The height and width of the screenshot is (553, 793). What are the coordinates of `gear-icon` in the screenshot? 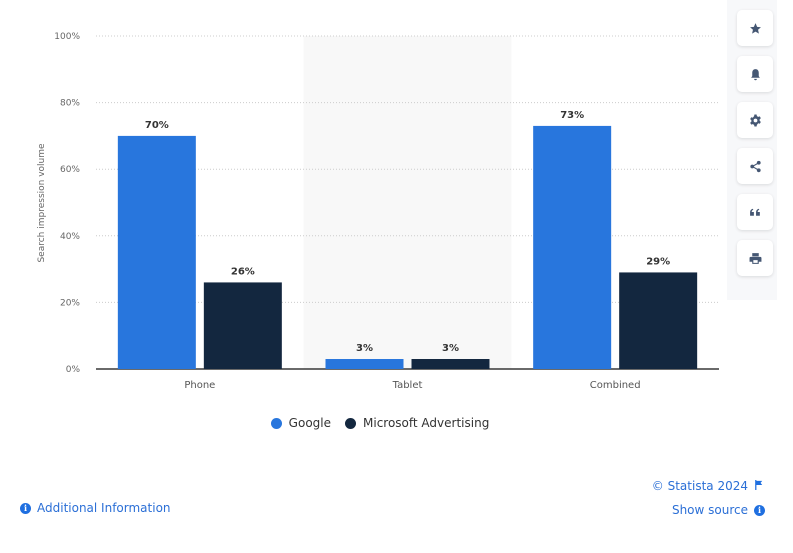 It's located at (755, 120).